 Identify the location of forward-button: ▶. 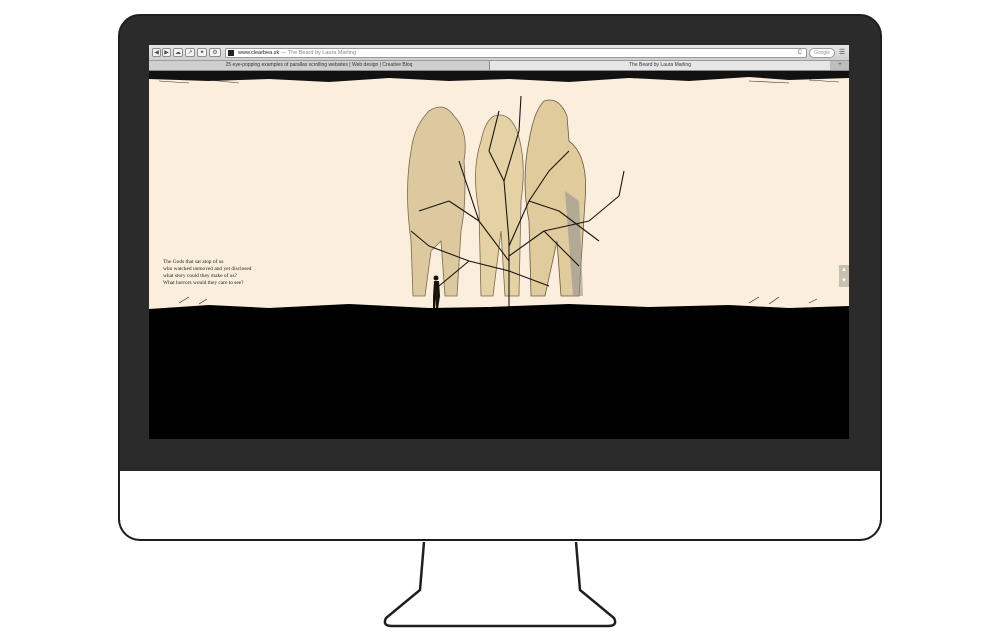
(166, 52).